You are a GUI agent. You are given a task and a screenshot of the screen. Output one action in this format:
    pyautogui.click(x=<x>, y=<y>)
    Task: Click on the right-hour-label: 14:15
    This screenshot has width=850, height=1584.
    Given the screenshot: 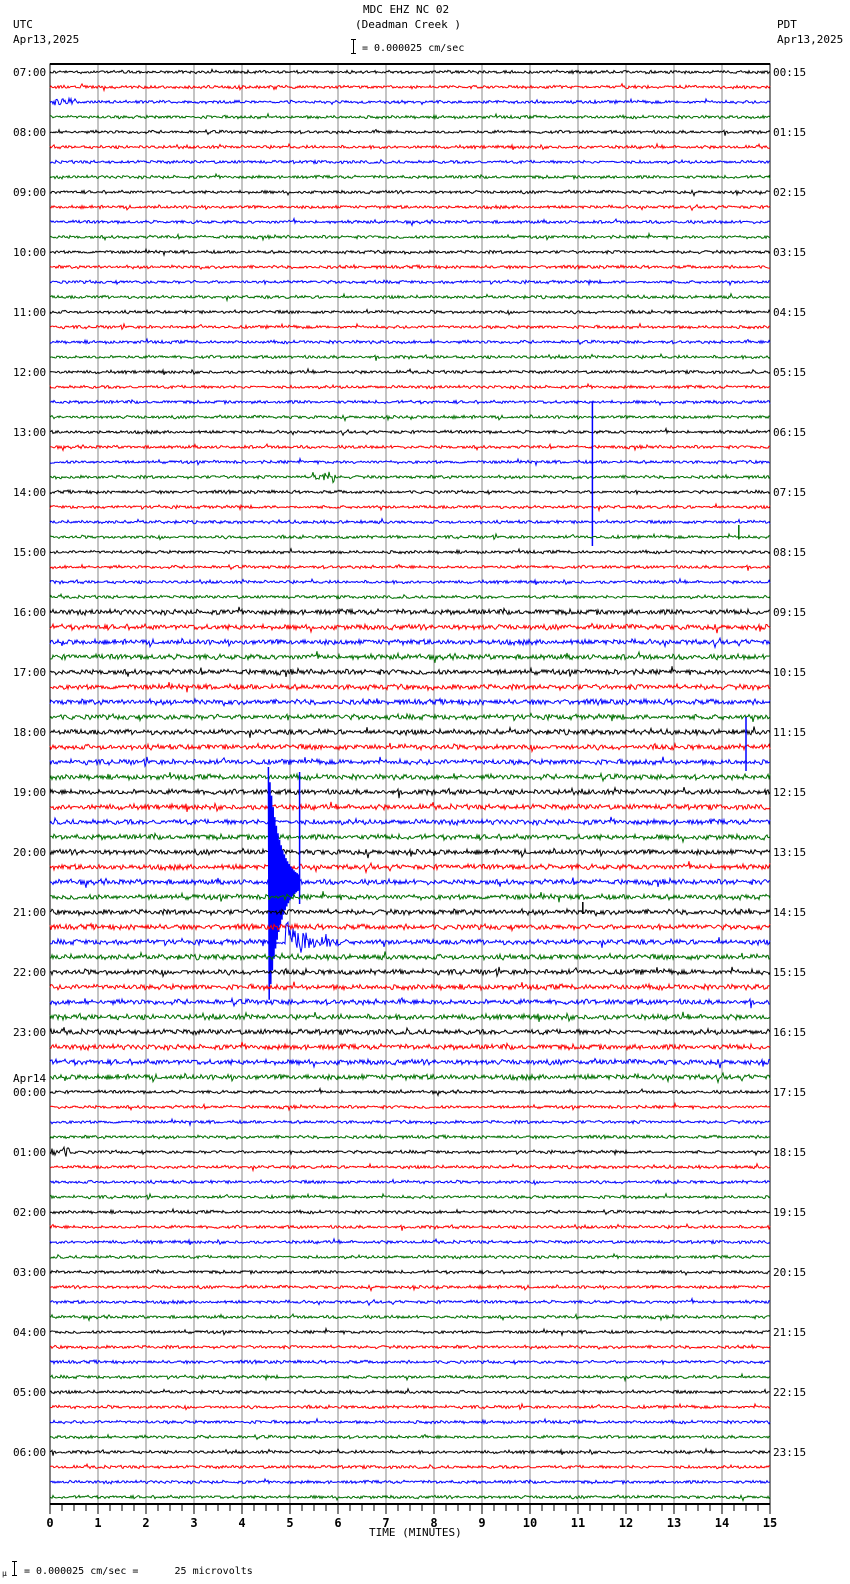 What is the action you would take?
    pyautogui.click(x=789, y=912)
    